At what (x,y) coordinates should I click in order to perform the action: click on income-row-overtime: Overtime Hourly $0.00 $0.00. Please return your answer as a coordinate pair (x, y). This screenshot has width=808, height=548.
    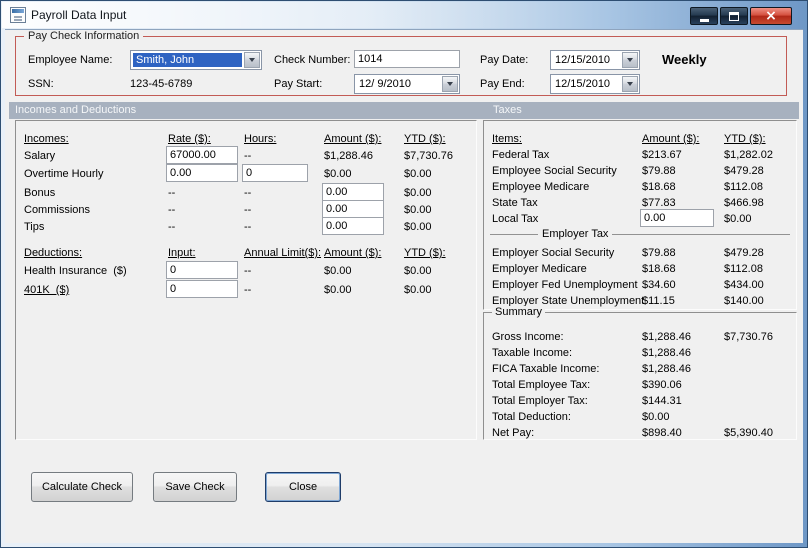
    Looking at the image, I should click on (246, 173).